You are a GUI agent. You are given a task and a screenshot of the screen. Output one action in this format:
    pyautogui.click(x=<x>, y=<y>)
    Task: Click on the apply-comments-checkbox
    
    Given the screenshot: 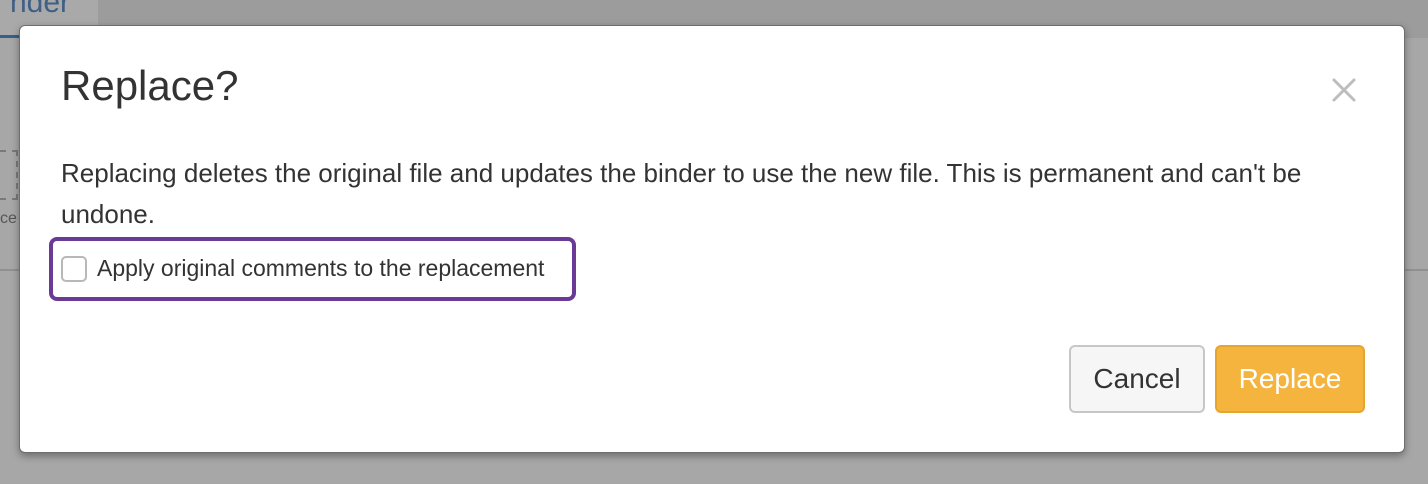 What is the action you would take?
    pyautogui.click(x=74, y=268)
    